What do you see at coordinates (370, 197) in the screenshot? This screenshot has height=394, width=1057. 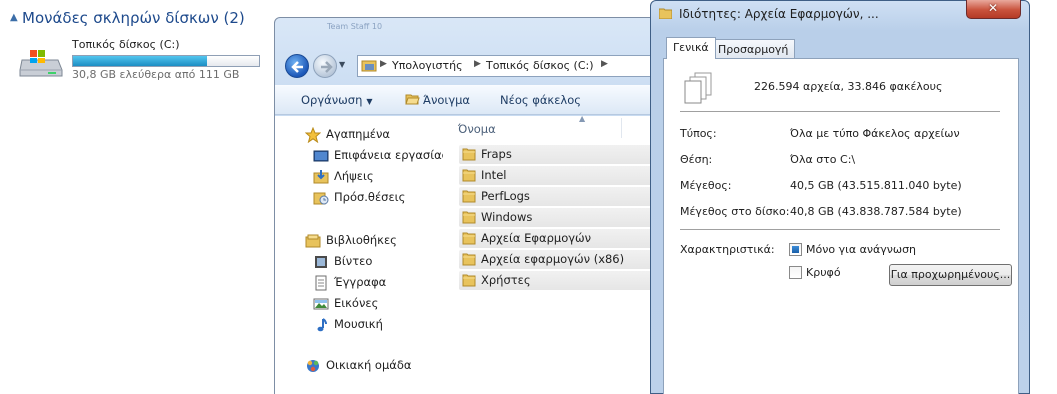 I see `nav-label: Πρόσ.θέσεις` at bounding box center [370, 197].